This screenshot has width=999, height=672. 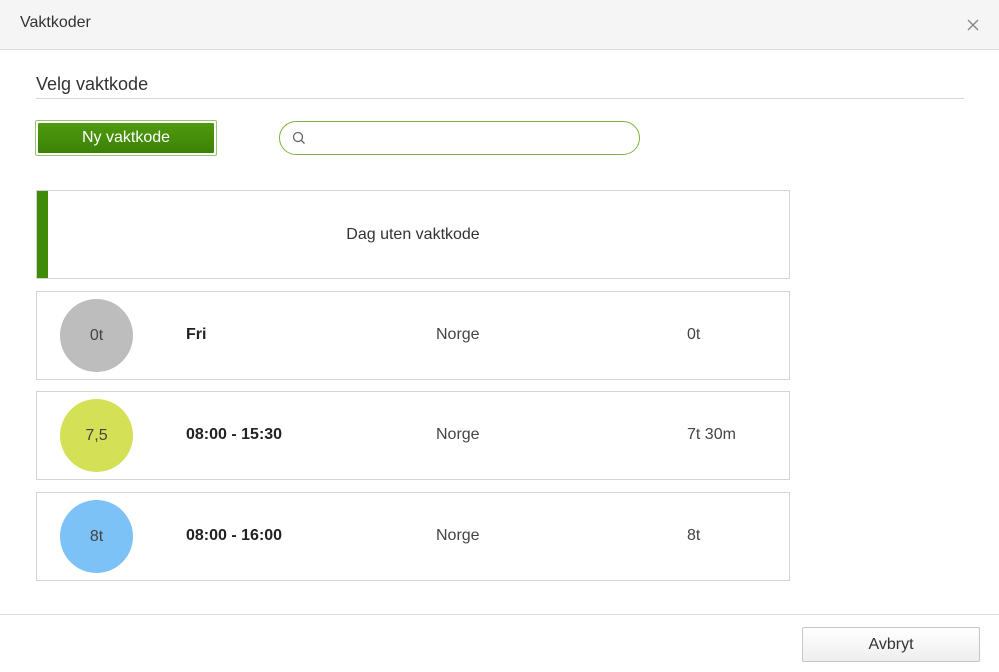 What do you see at coordinates (891, 644) in the screenshot?
I see `cancel-button: Avbryt` at bounding box center [891, 644].